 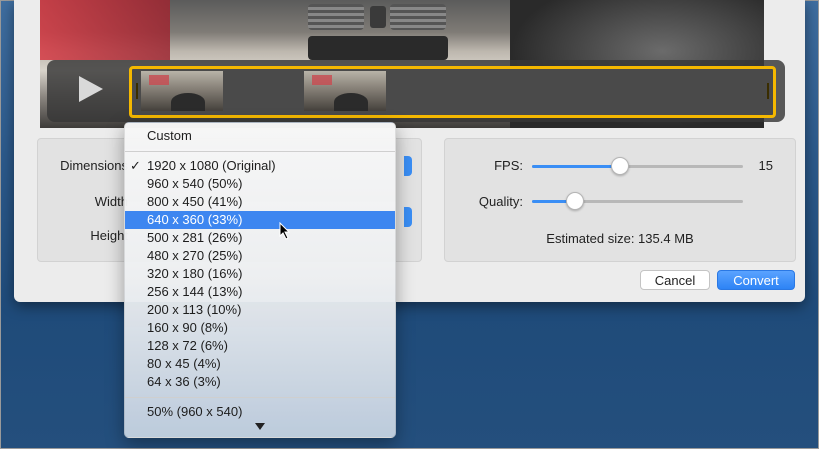 What do you see at coordinates (260, 346) in the screenshot?
I see `menu-item-dimension: 128 x 72 (6%)` at bounding box center [260, 346].